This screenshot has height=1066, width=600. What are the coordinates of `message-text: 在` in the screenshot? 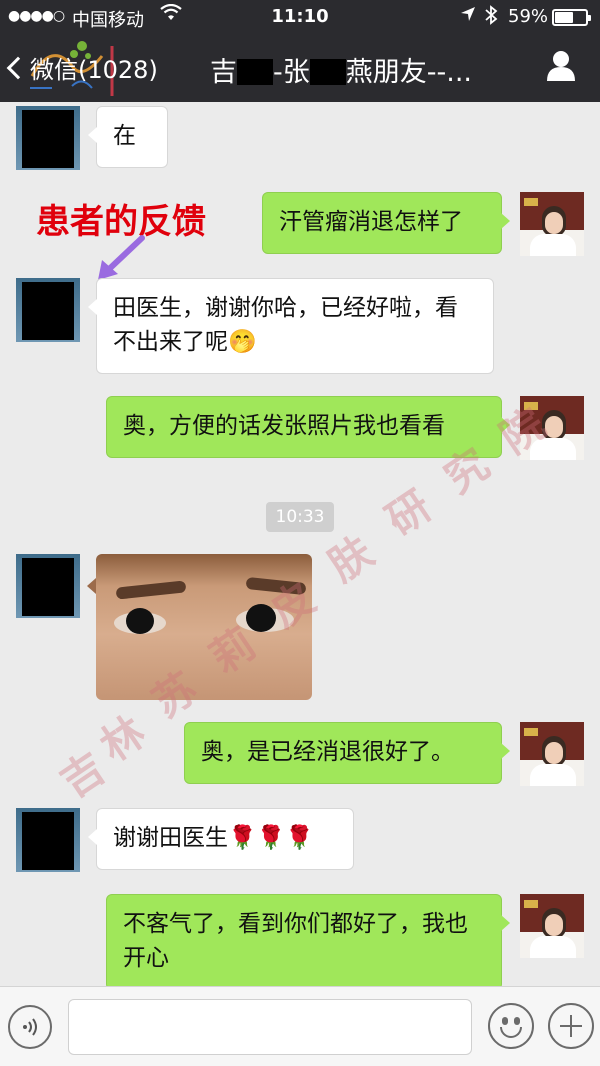 It's located at (124, 136).